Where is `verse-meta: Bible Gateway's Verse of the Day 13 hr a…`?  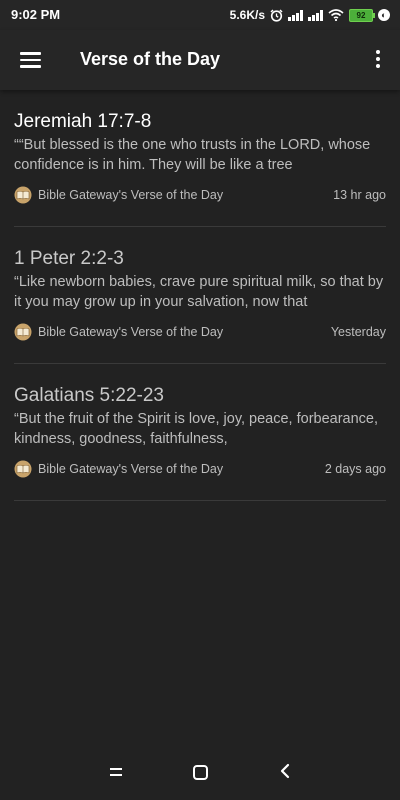
verse-meta: Bible Gateway's Verse of the Day 13 hr a… is located at coordinates (200, 195).